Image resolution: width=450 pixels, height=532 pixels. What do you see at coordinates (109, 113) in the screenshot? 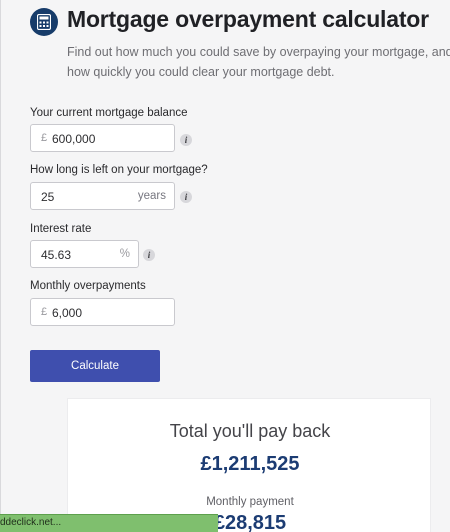
I see `balance-label: Your current mortgage balance` at bounding box center [109, 113].